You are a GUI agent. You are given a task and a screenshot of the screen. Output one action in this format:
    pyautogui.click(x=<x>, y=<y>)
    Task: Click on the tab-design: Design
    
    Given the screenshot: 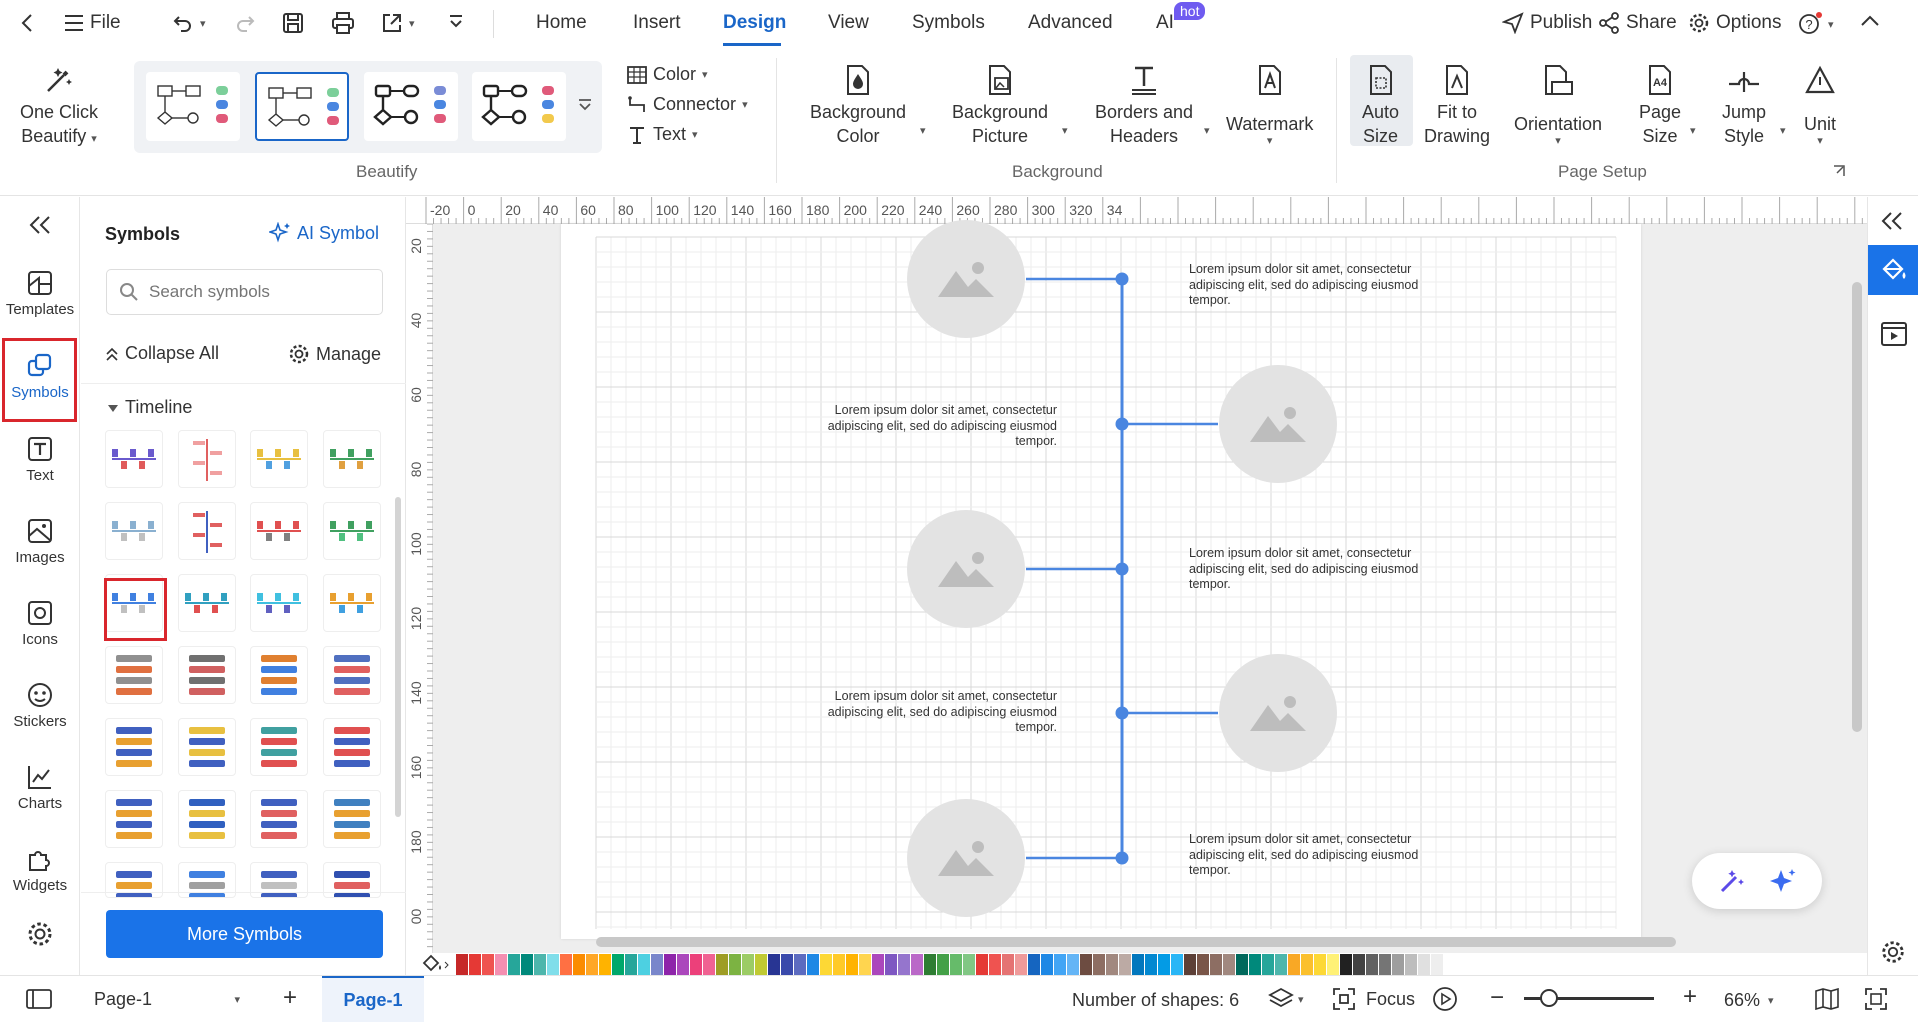 What is the action you would take?
    pyautogui.click(x=754, y=23)
    